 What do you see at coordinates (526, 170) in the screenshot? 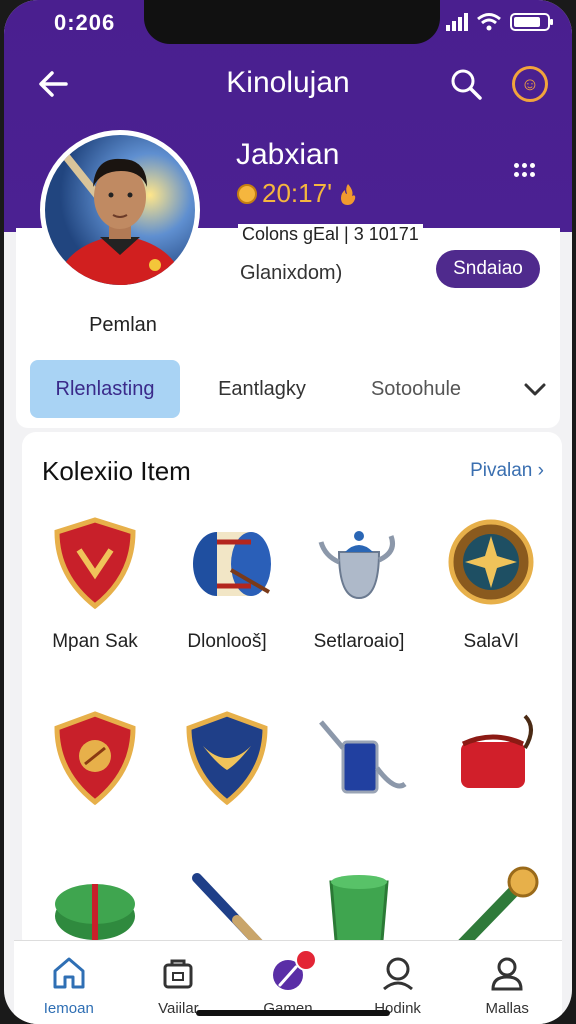
I see `more-options-icon` at bounding box center [526, 170].